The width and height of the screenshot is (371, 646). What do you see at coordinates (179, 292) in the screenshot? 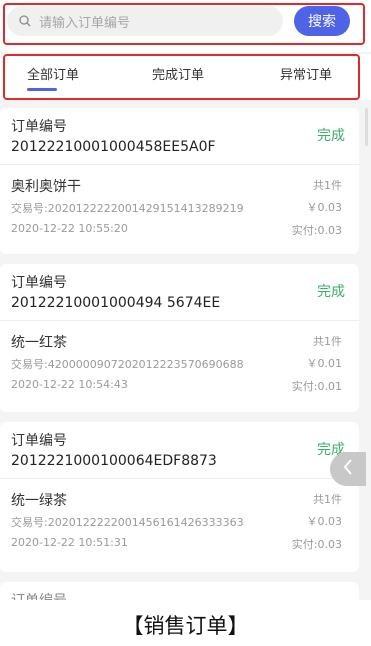
I see `order-header: 订单编号 20122210001000494 5674EE 完成` at bounding box center [179, 292].